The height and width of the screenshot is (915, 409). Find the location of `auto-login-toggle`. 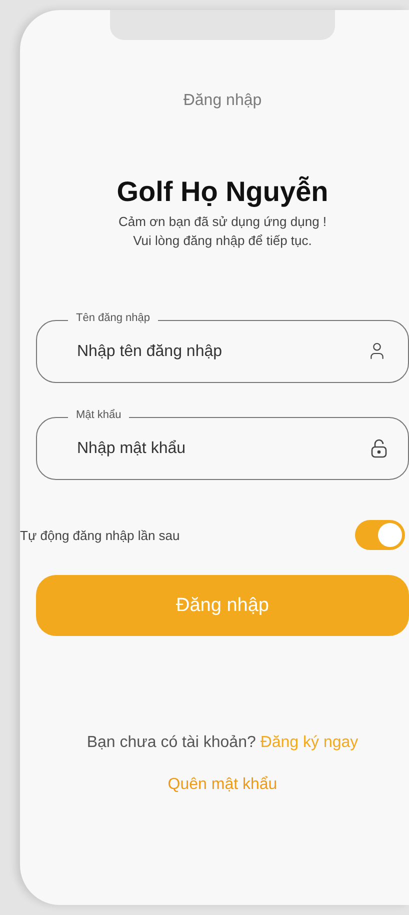

auto-login-toggle is located at coordinates (380, 535).